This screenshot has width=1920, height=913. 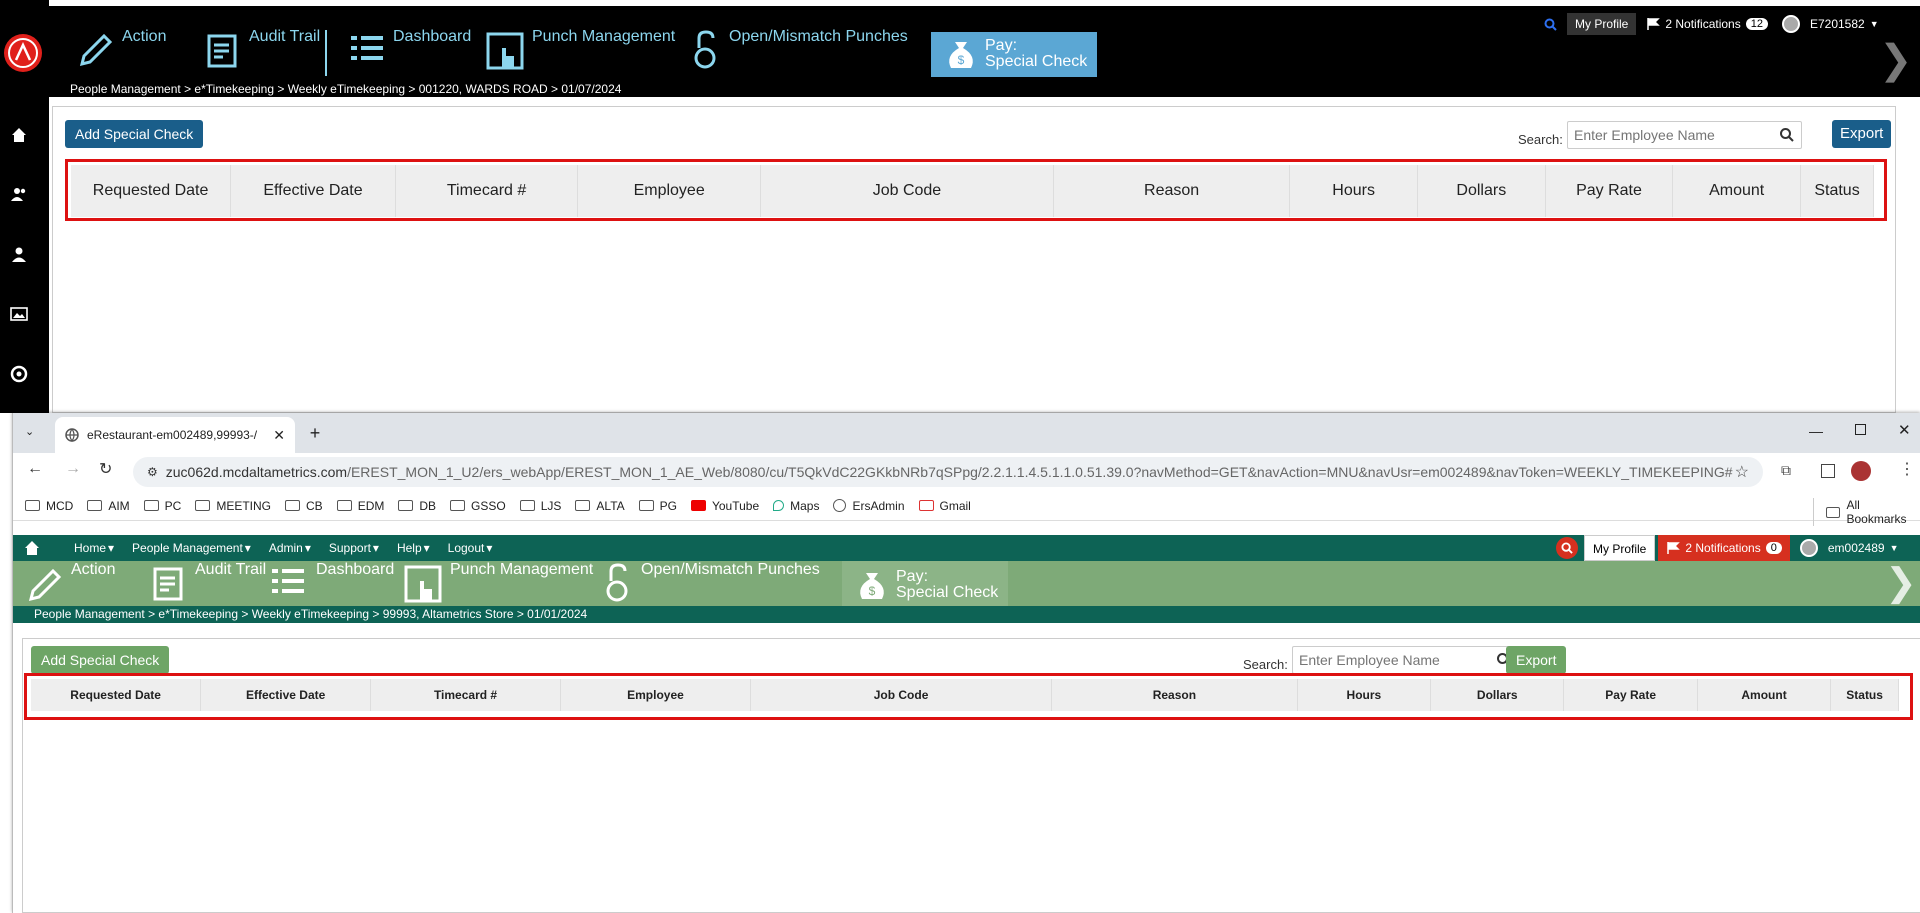 What do you see at coordinates (1866, 512) in the screenshot?
I see `all-bookmarks-button: All Bookmarks` at bounding box center [1866, 512].